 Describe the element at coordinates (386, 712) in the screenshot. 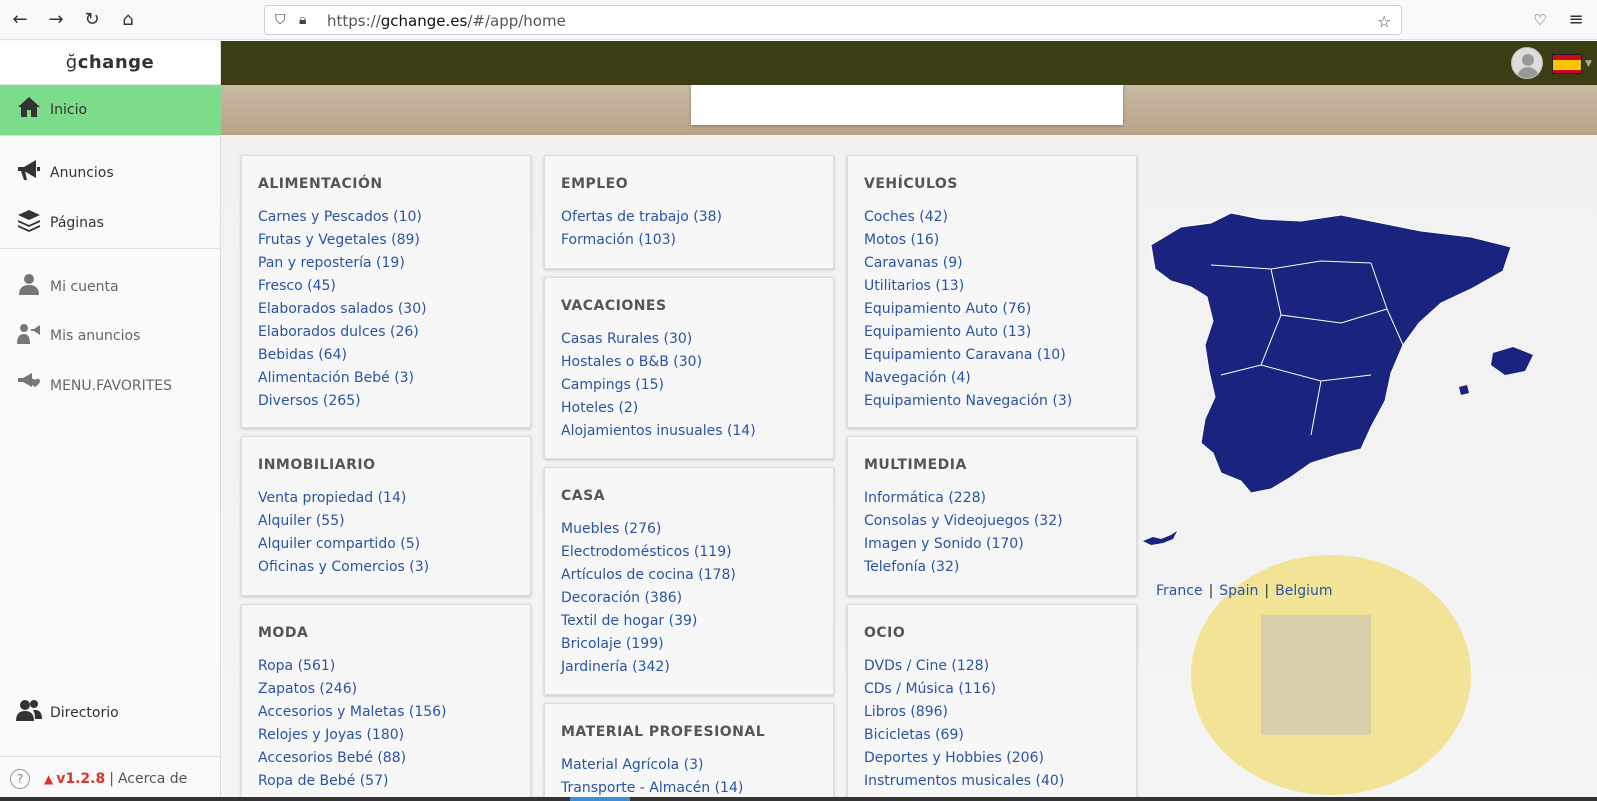

I see `category-link: Accesorios y Maletas (156)` at that location.